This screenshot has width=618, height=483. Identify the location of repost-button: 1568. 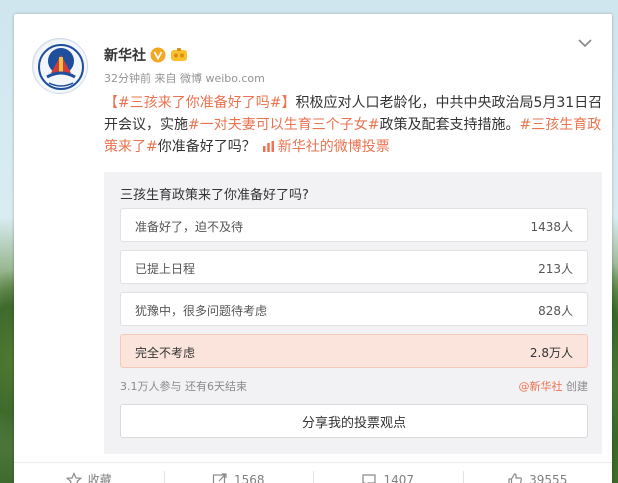
(238, 473).